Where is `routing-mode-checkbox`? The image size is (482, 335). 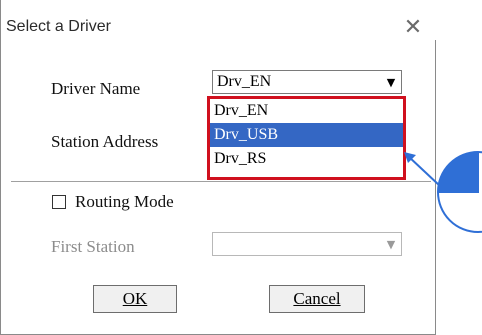 routing-mode-checkbox is located at coordinates (59, 202).